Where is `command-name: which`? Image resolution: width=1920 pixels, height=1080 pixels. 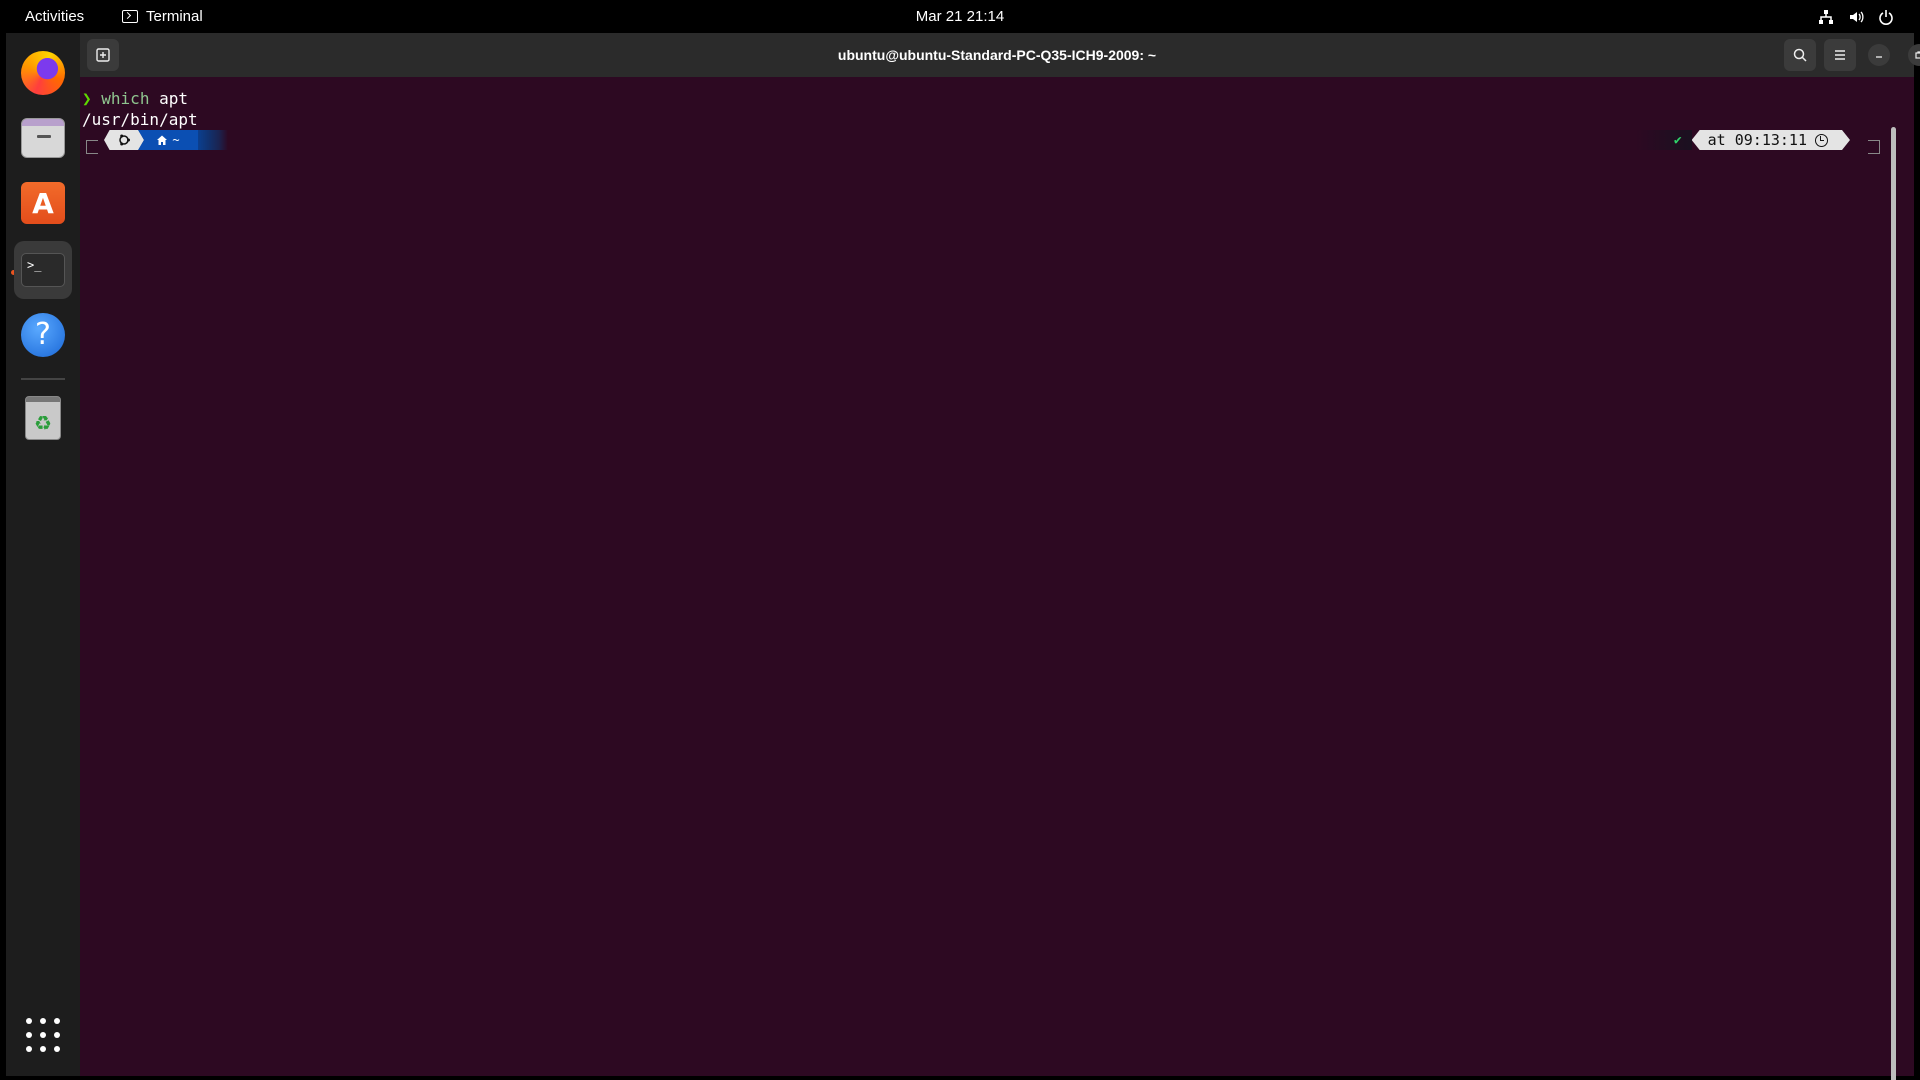 command-name: which is located at coordinates (125, 98).